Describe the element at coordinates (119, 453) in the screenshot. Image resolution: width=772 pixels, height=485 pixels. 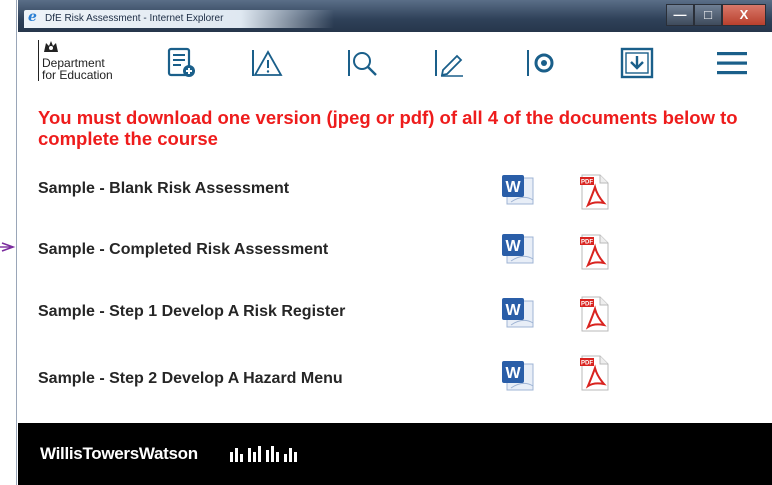
I see `willis-towers-watson-logo: WillisTowersWatson` at that location.